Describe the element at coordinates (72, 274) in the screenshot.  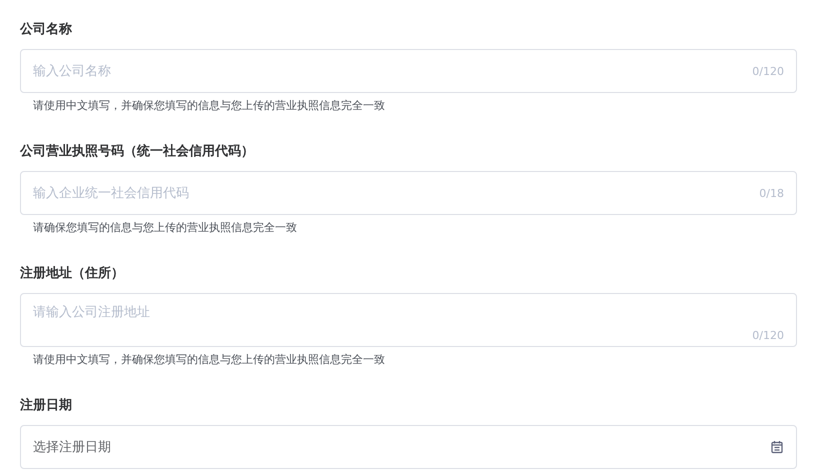
I see `field-label: 注册地址（住所）` at that location.